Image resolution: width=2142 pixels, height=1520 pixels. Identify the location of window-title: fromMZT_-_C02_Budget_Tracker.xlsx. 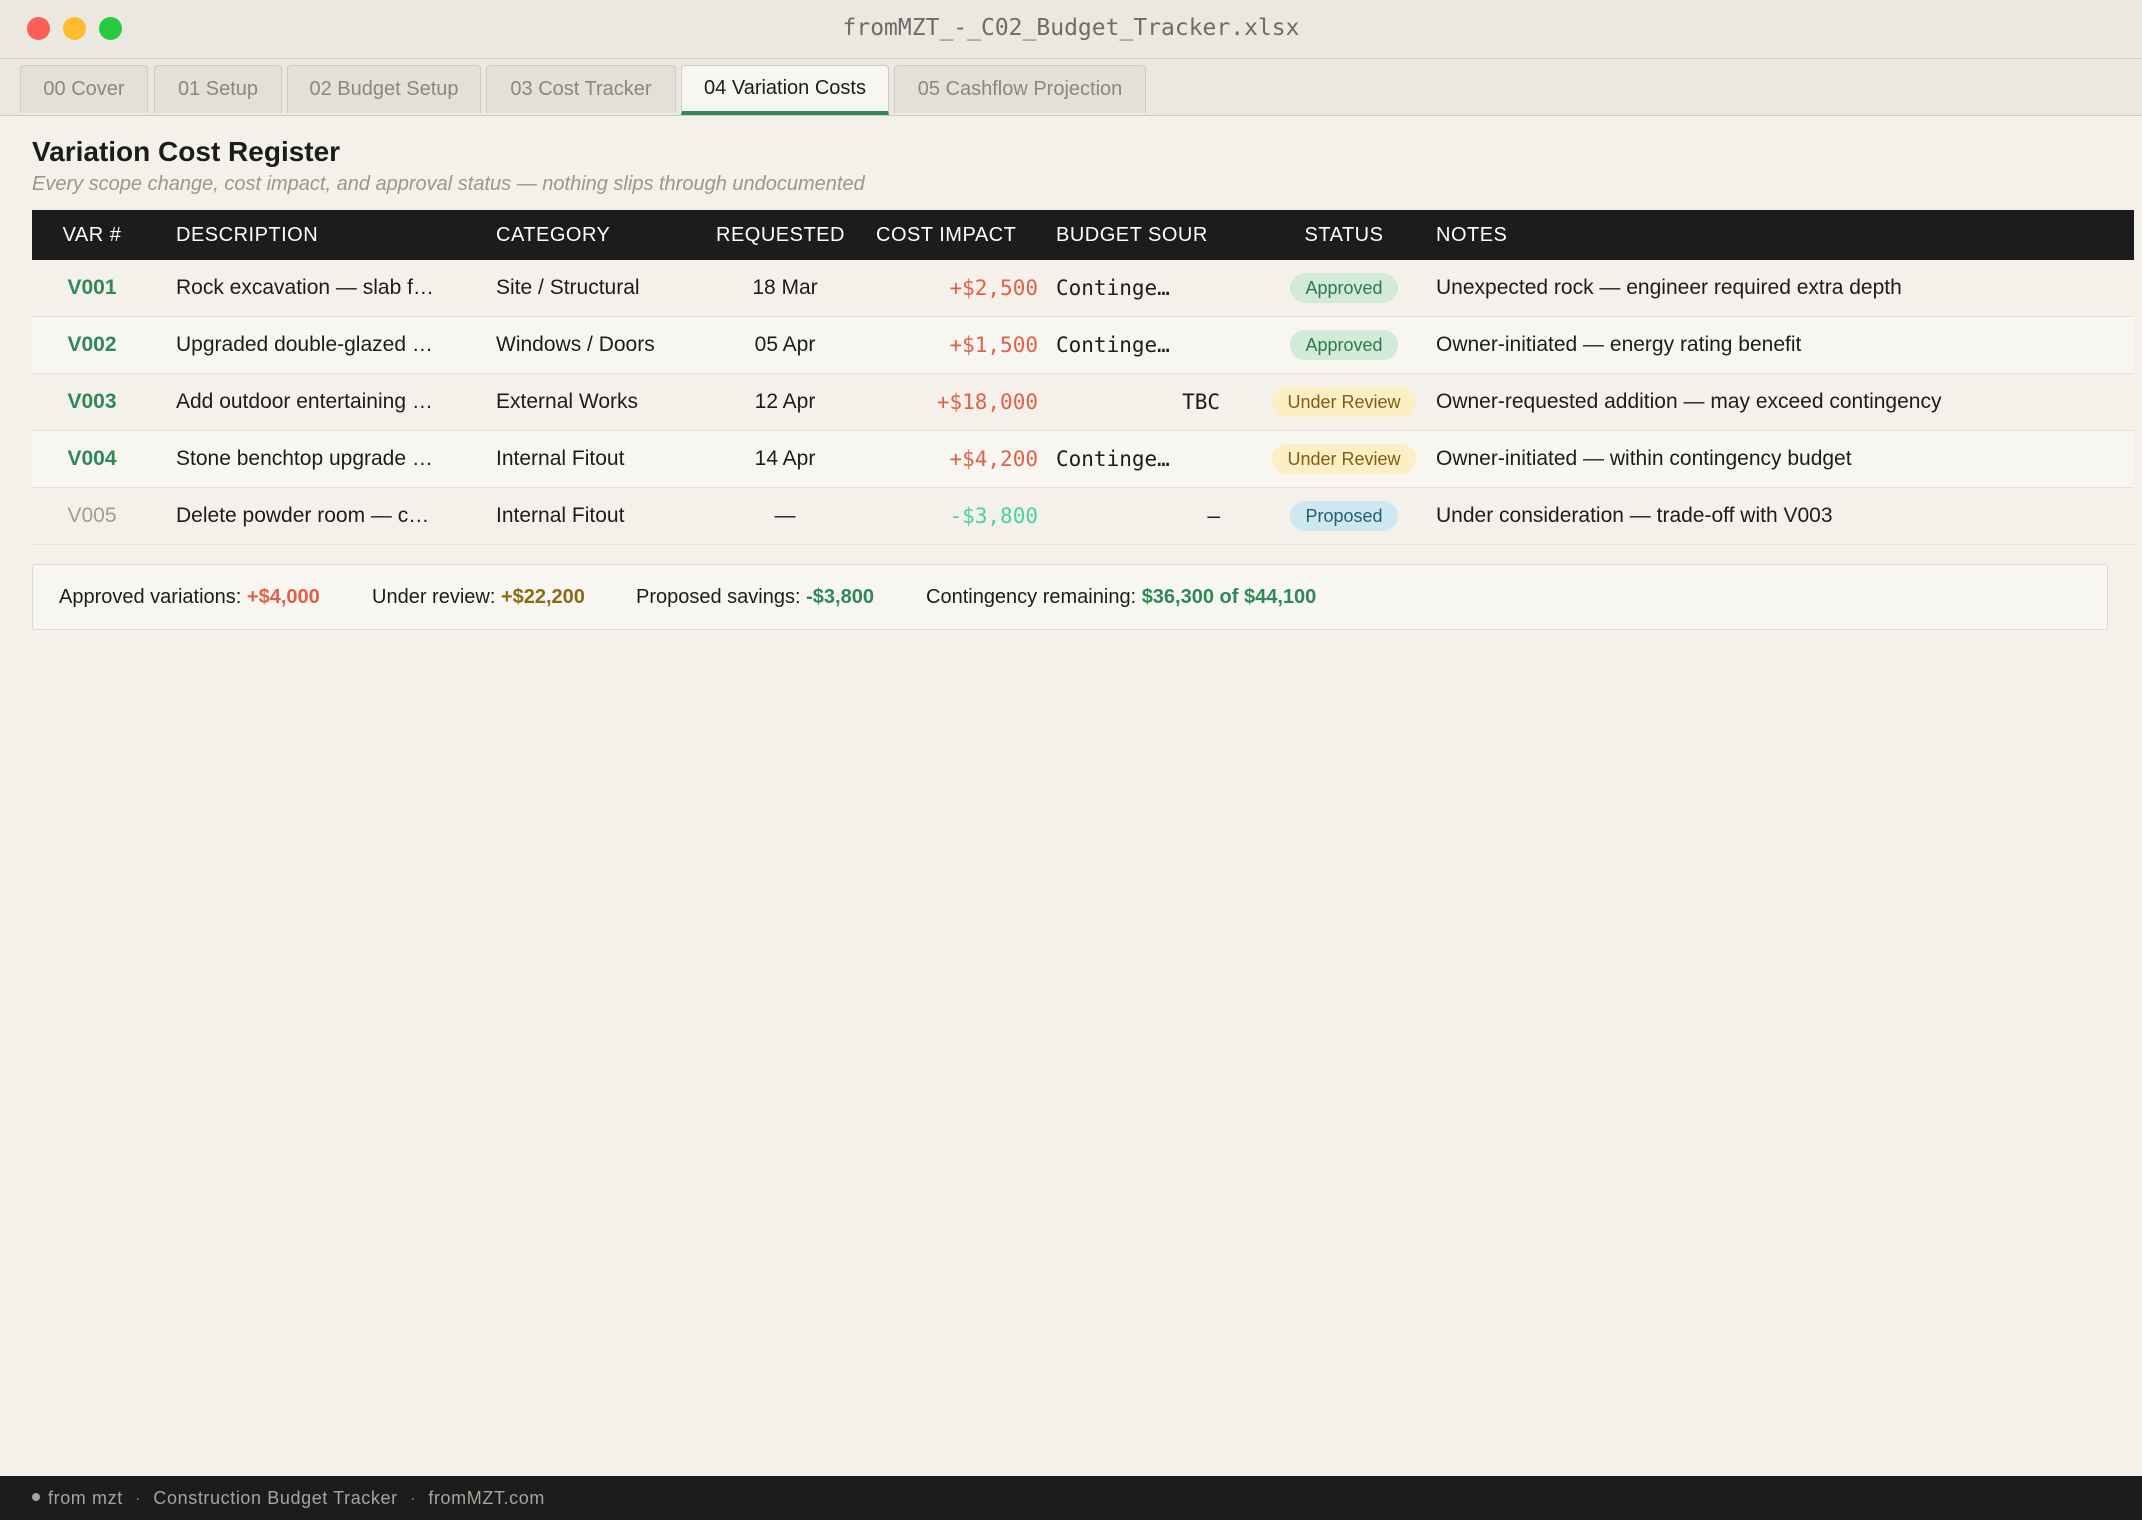
(1071, 28).